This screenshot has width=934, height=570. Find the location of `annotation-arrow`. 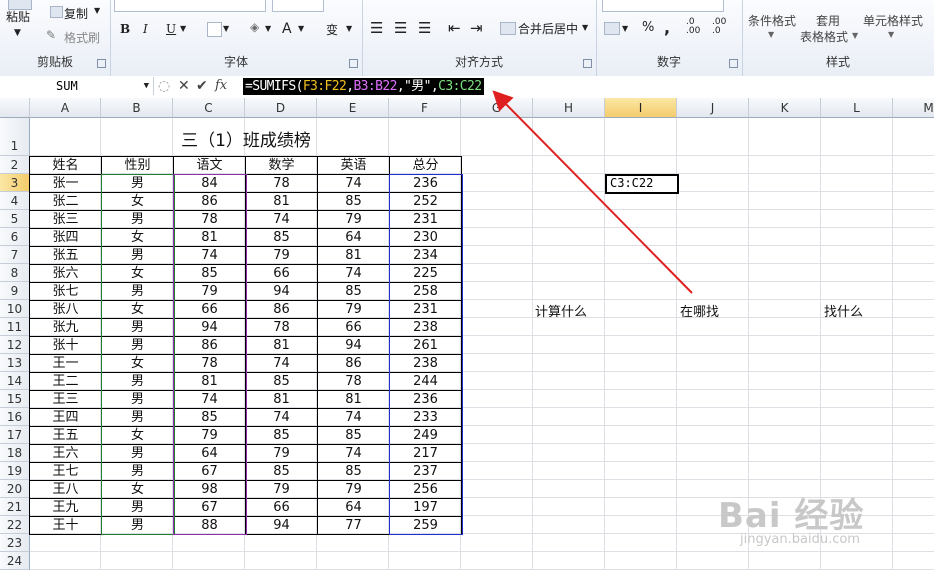

annotation-arrow is located at coordinates (592, 192).